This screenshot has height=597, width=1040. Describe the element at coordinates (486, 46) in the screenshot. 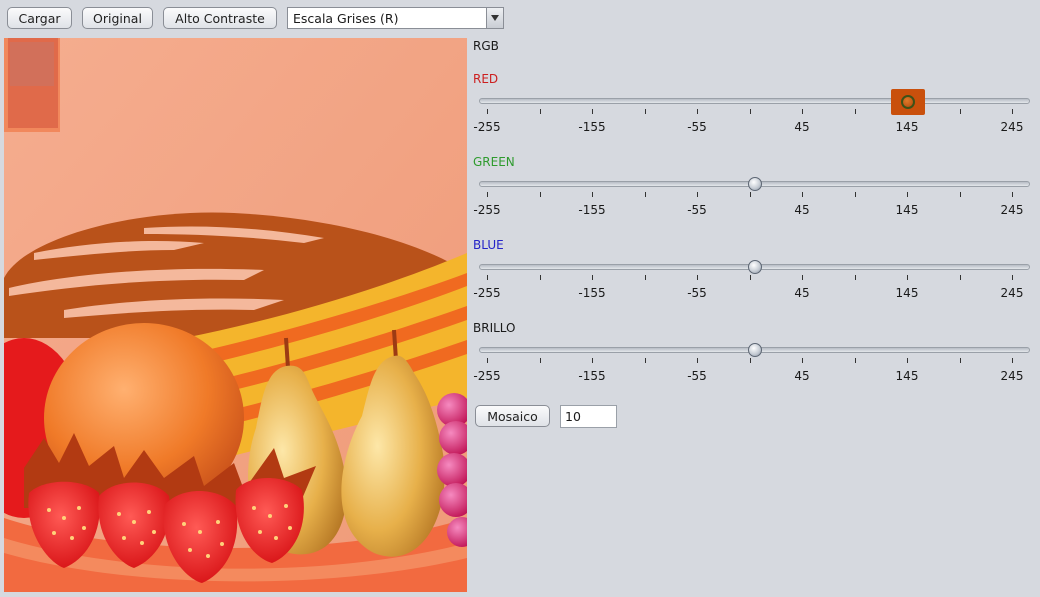

I see `rgb-group-label: RGB` at that location.